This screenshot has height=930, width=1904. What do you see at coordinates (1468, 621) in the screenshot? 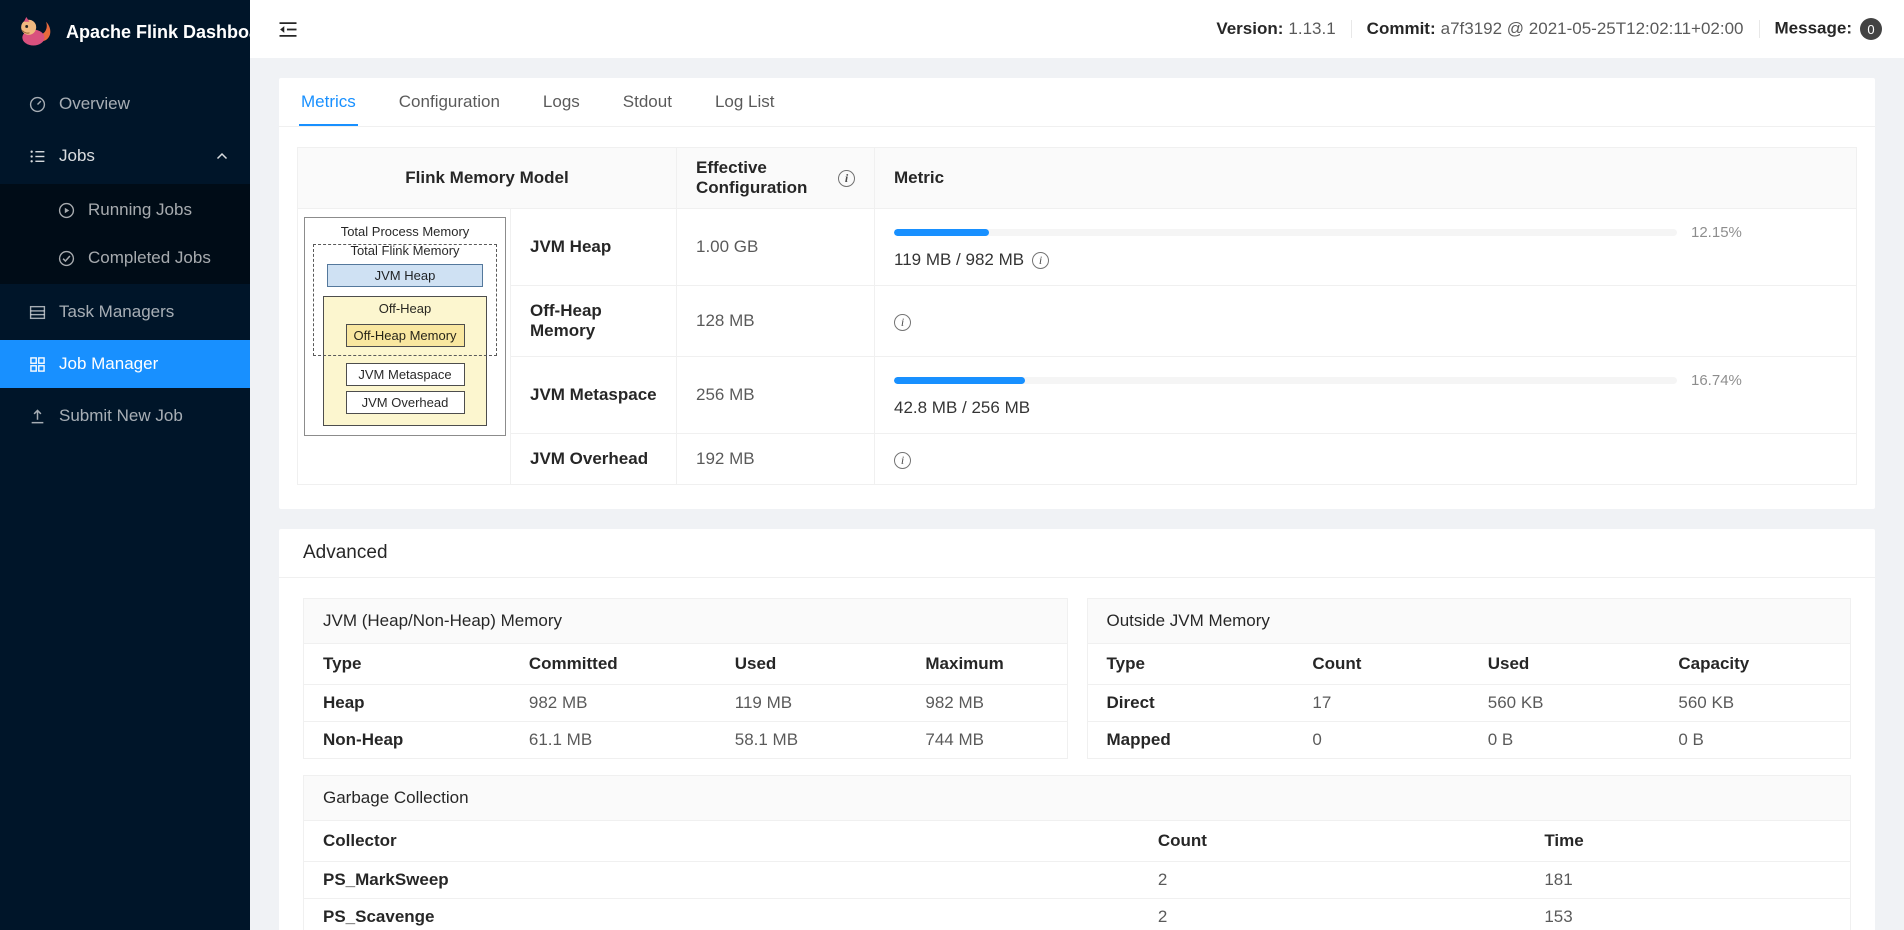
I see `panel-title: Outside JVM Memory` at bounding box center [1468, 621].